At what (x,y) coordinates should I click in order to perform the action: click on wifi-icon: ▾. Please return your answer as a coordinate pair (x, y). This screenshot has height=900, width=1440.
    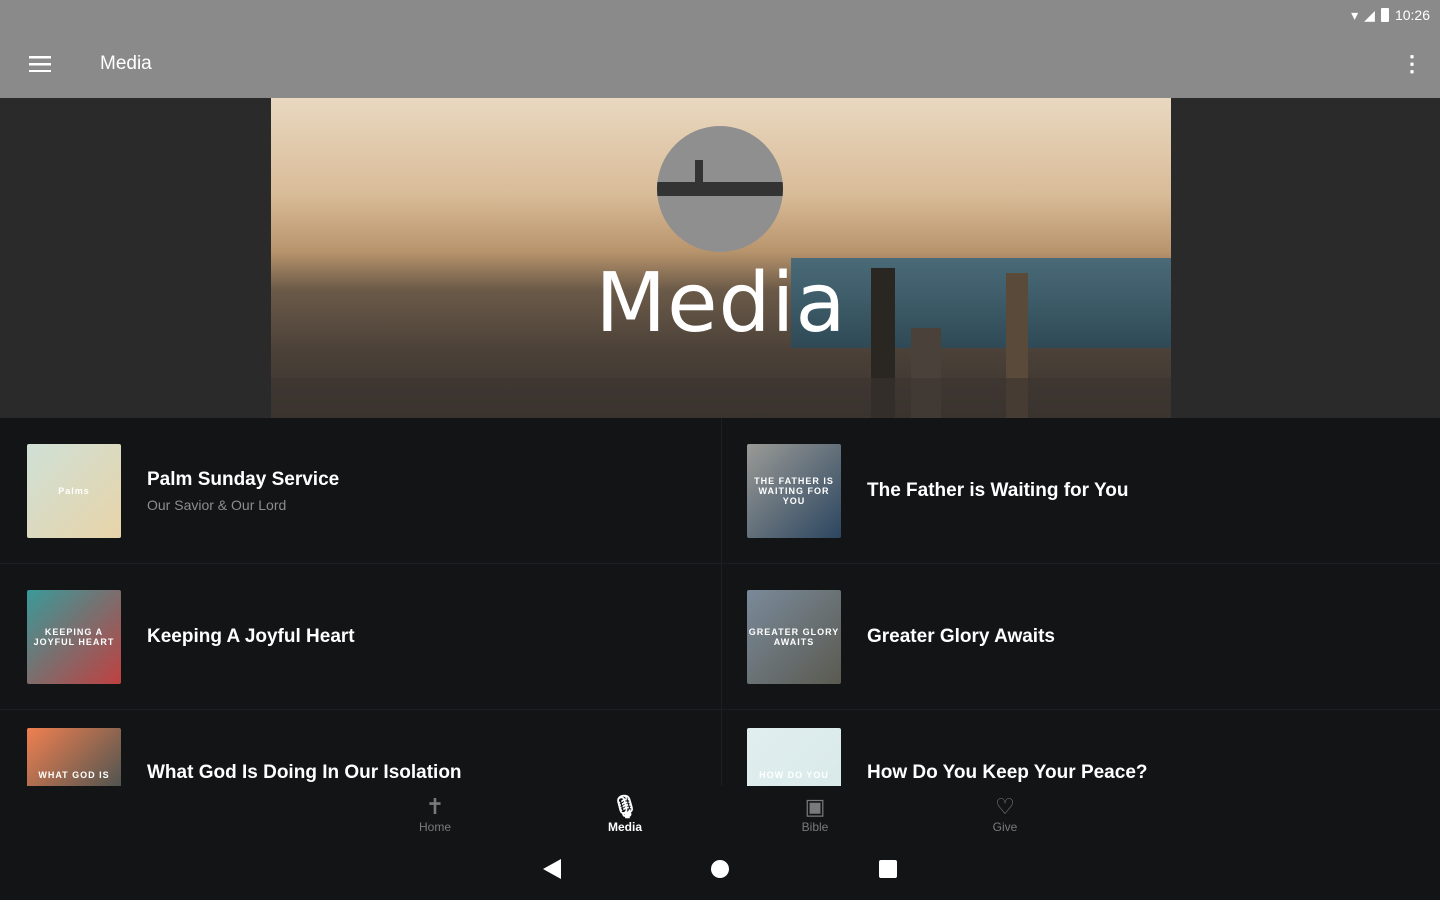
    Looking at the image, I should click on (1355, 14).